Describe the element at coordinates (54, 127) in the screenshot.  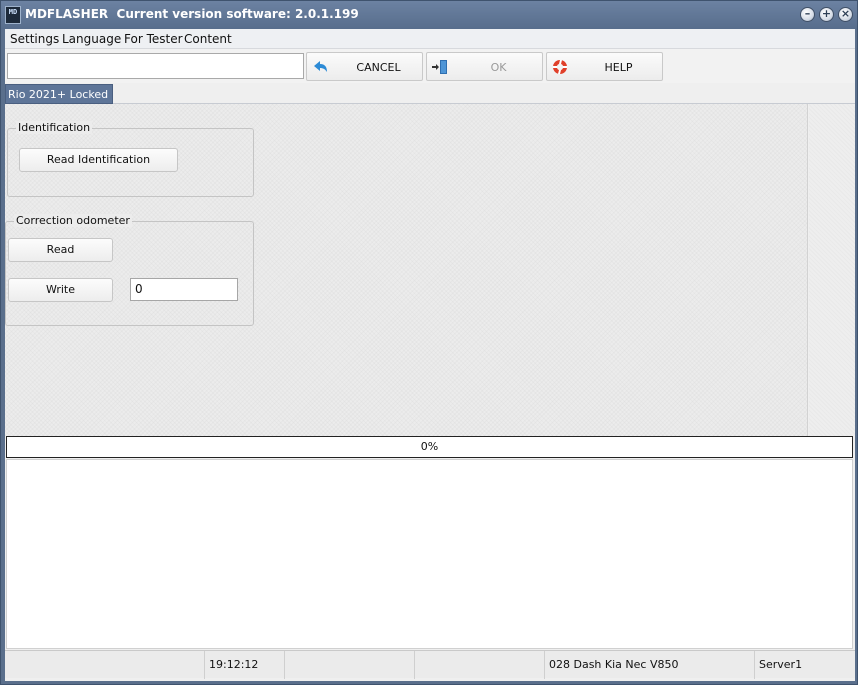
I see `identification-group-title: Identification` at that location.